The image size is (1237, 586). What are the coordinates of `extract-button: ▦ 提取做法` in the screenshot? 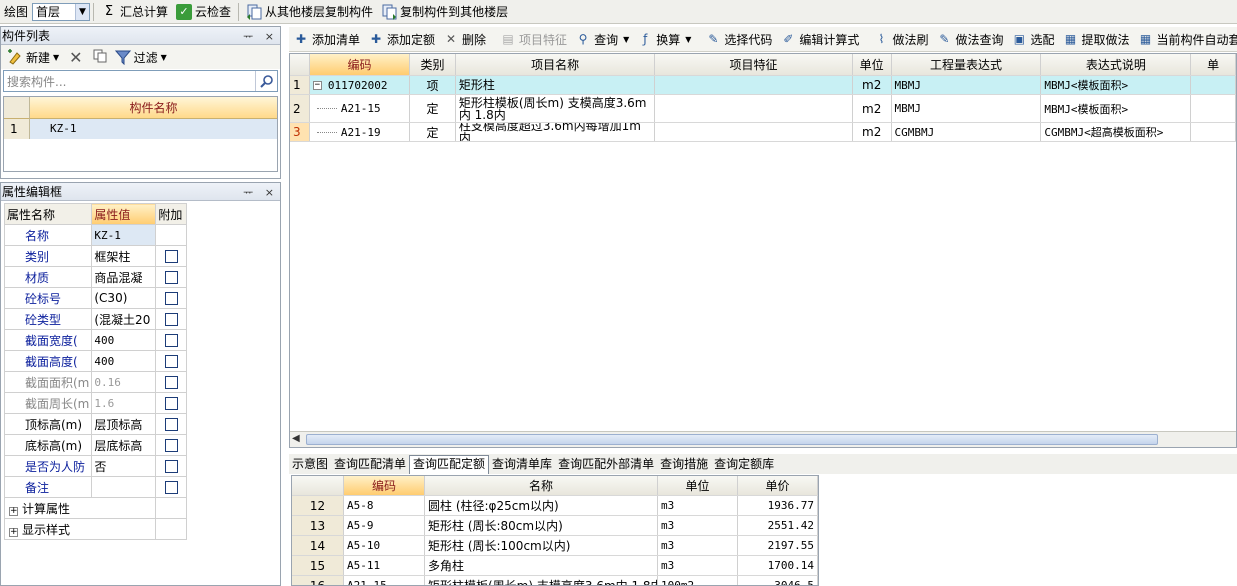 It's located at (1095, 39).